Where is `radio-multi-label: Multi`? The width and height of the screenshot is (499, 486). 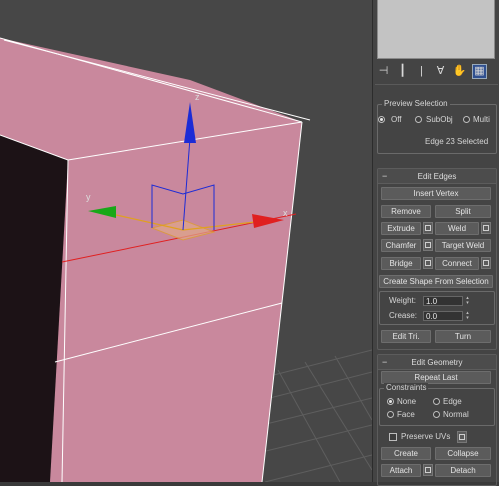 radio-multi-label: Multi is located at coordinates (481, 119).